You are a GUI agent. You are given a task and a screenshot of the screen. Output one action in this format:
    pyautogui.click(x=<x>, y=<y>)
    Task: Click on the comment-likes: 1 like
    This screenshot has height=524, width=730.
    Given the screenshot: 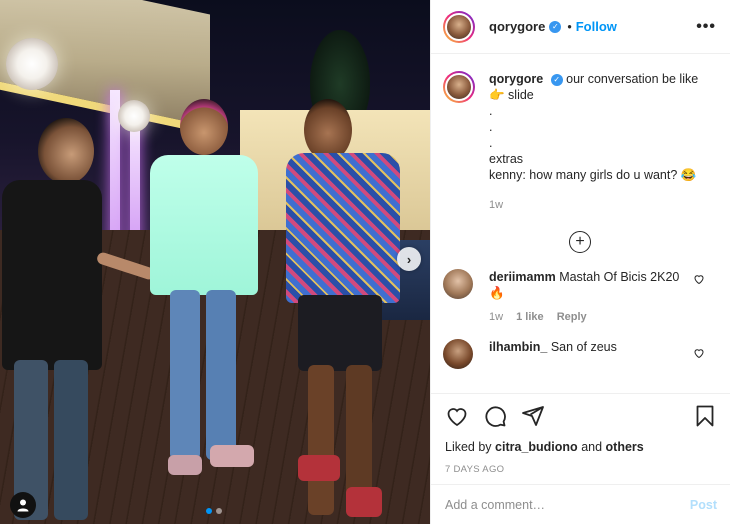 What is the action you would take?
    pyautogui.click(x=530, y=317)
    